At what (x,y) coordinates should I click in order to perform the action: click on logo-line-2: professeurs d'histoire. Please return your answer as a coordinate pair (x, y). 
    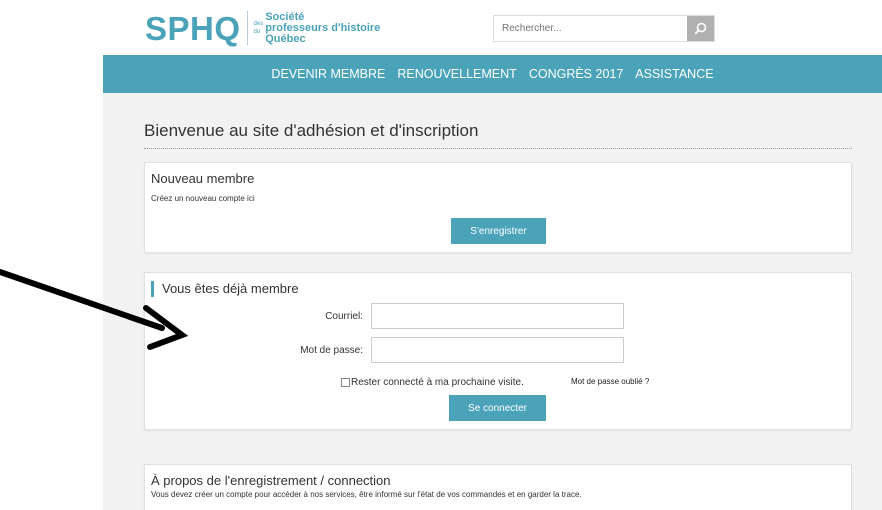
    Looking at the image, I should click on (323, 27).